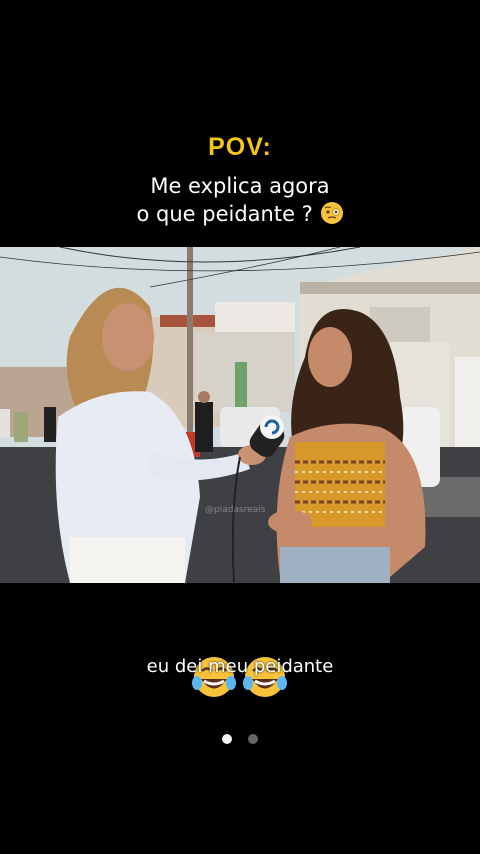  I want to click on pov-label: POV:, so click(240, 147).